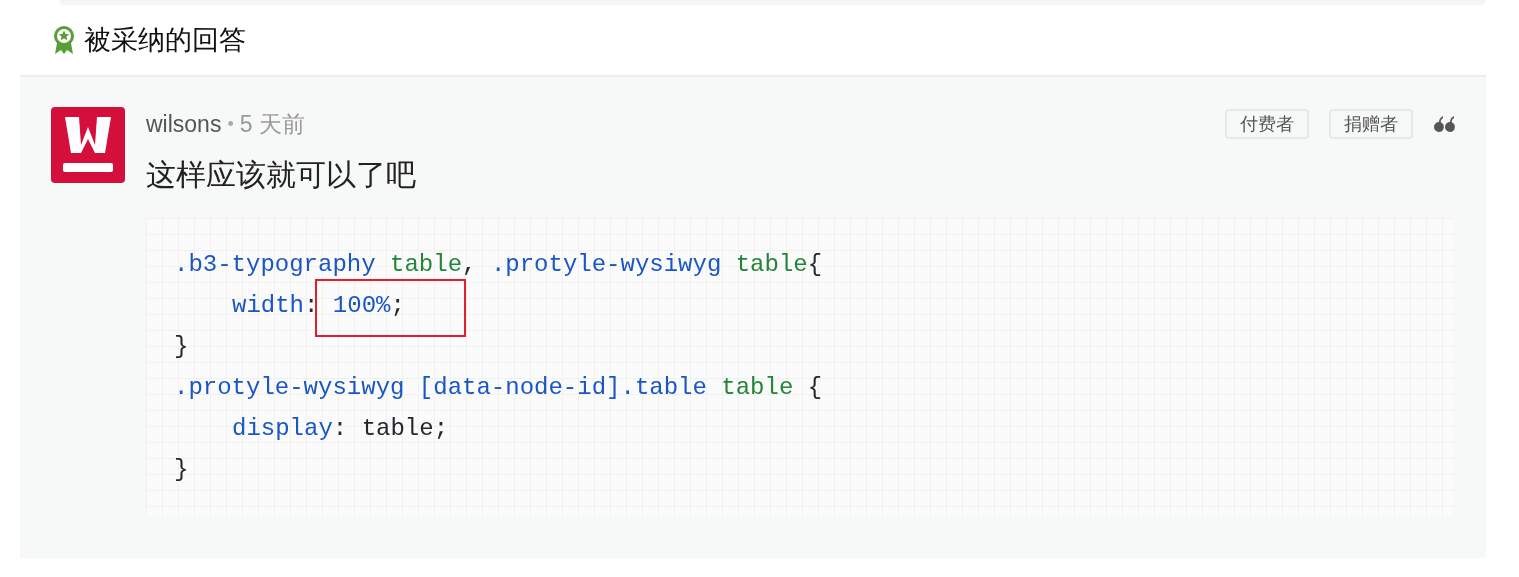 The width and height of the screenshot is (1519, 577). What do you see at coordinates (64, 40) in the screenshot?
I see `award-icon` at bounding box center [64, 40].